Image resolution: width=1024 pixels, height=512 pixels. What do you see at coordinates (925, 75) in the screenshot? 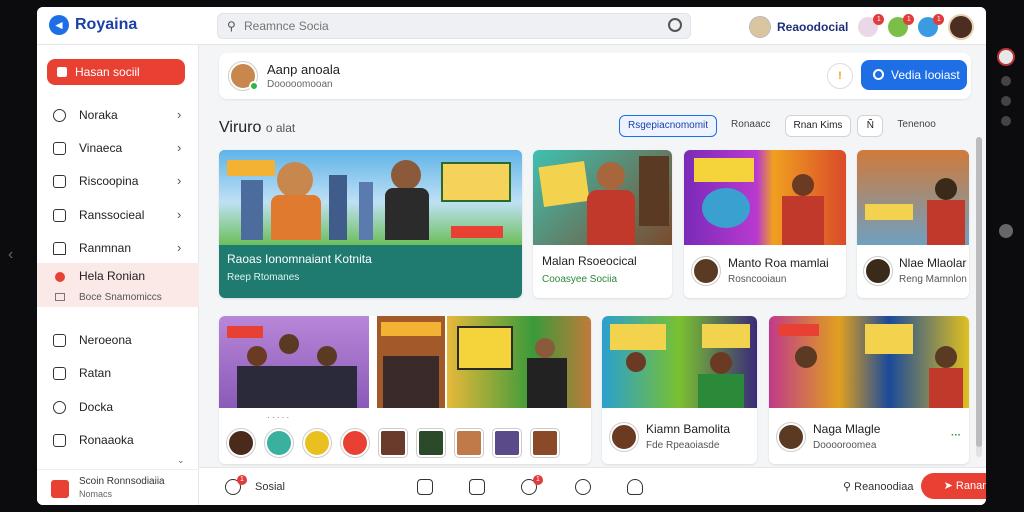
I see `profile-action-label: Vedia Iooiast` at bounding box center [925, 75].